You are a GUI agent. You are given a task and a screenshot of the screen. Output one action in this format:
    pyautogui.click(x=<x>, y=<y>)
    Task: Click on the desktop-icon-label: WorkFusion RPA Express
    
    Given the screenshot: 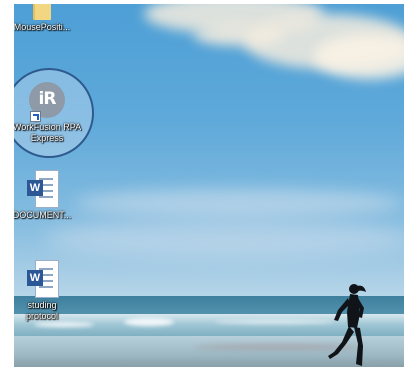 What is the action you would take?
    pyautogui.click(x=48, y=132)
    